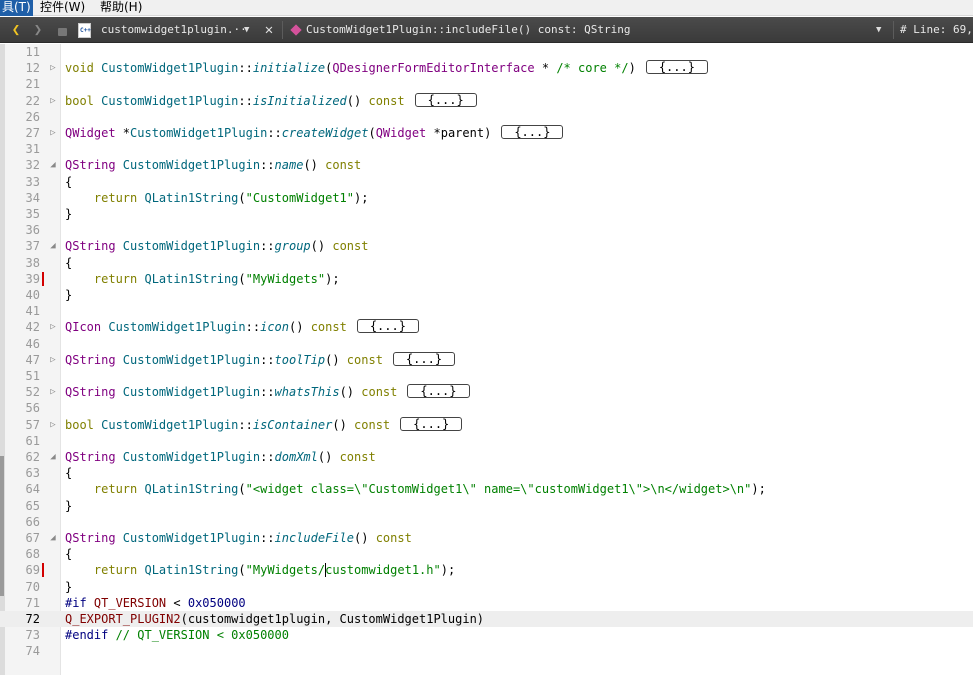  Describe the element at coordinates (486, 311) in the screenshot. I see `code-line: 41` at that location.